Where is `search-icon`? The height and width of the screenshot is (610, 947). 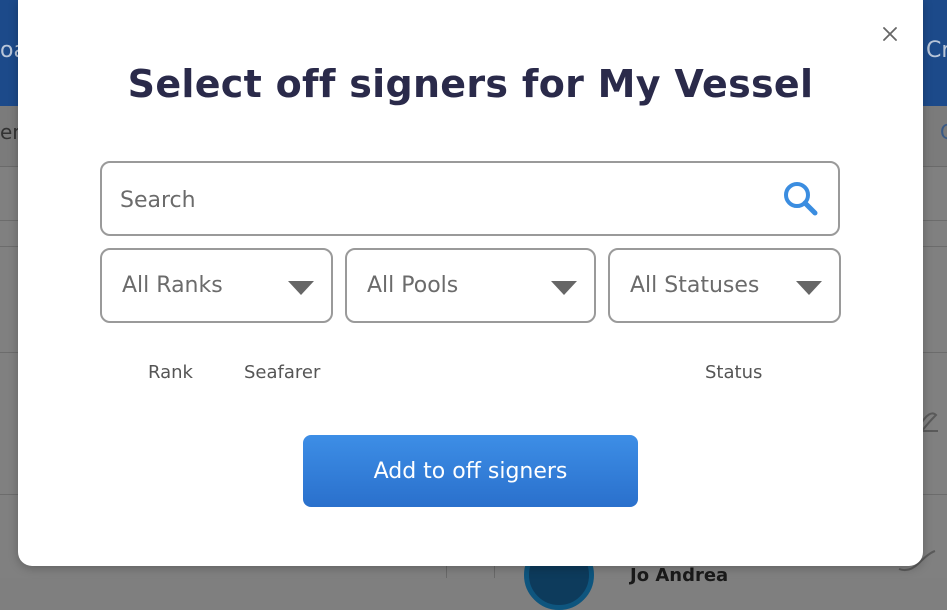 search-icon is located at coordinates (801, 199).